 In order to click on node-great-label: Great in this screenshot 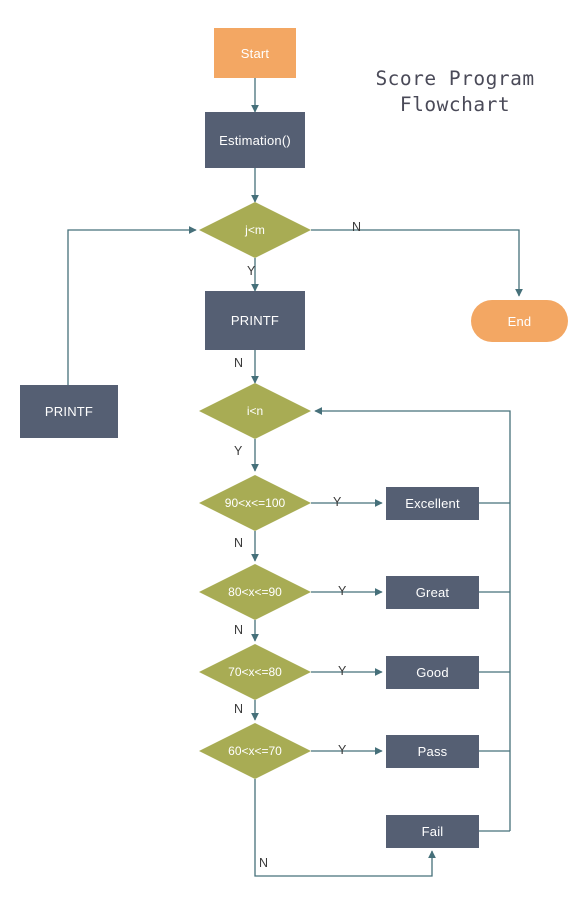, I will do `click(432, 592)`.